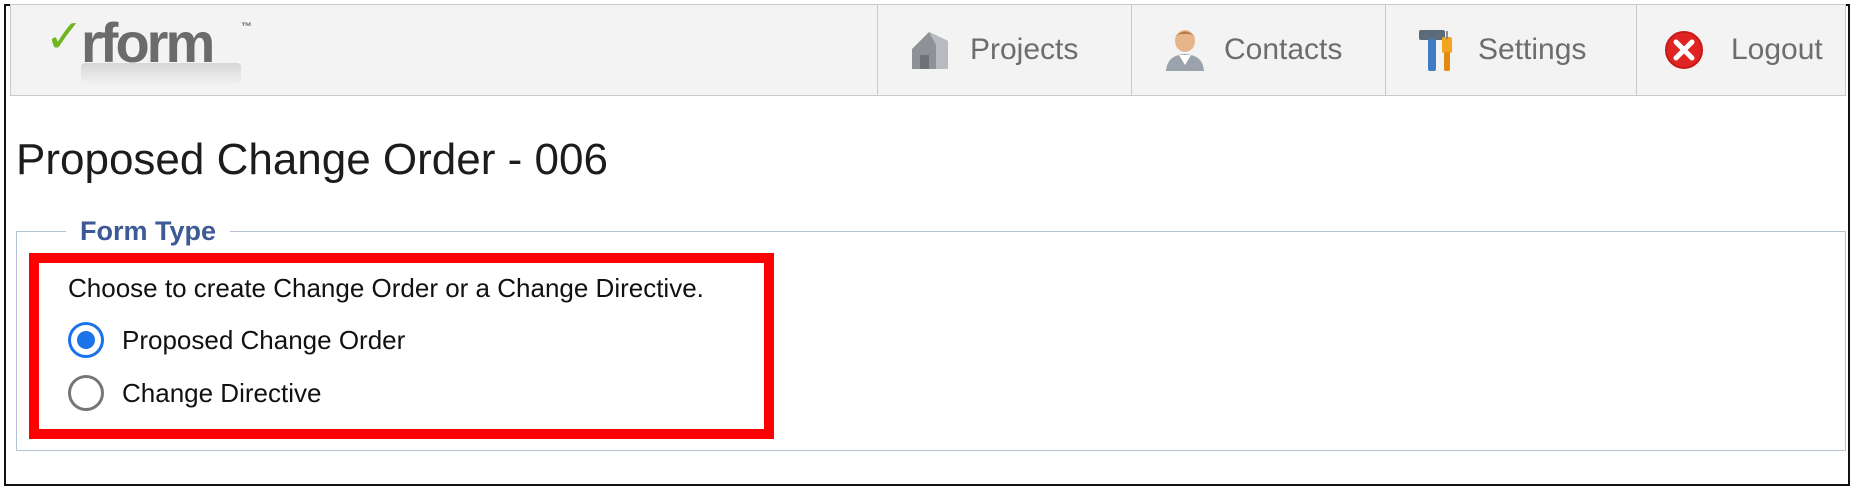  What do you see at coordinates (264, 339) in the screenshot?
I see `option-label: Proposed Change Order` at bounding box center [264, 339].